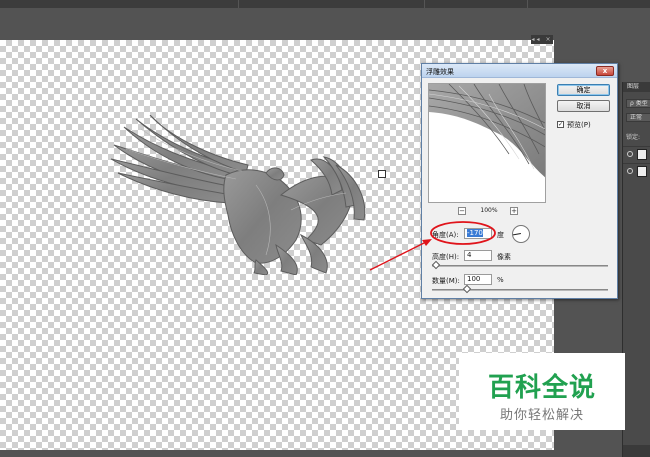 This screenshot has width=650, height=457. What do you see at coordinates (514, 211) in the screenshot?
I see `zoom-in-button: +` at bounding box center [514, 211].